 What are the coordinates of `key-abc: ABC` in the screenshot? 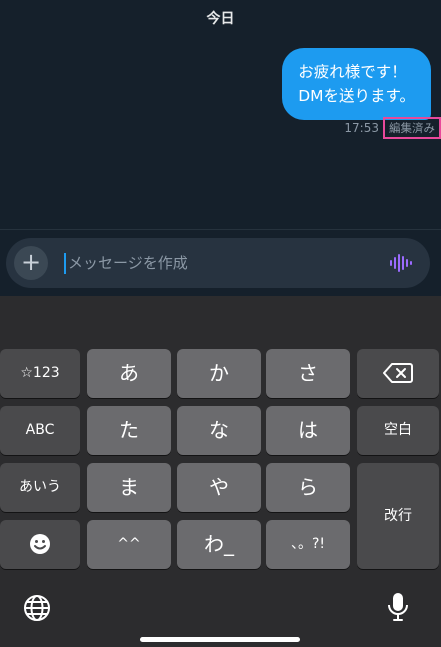 It's located at (40, 430).